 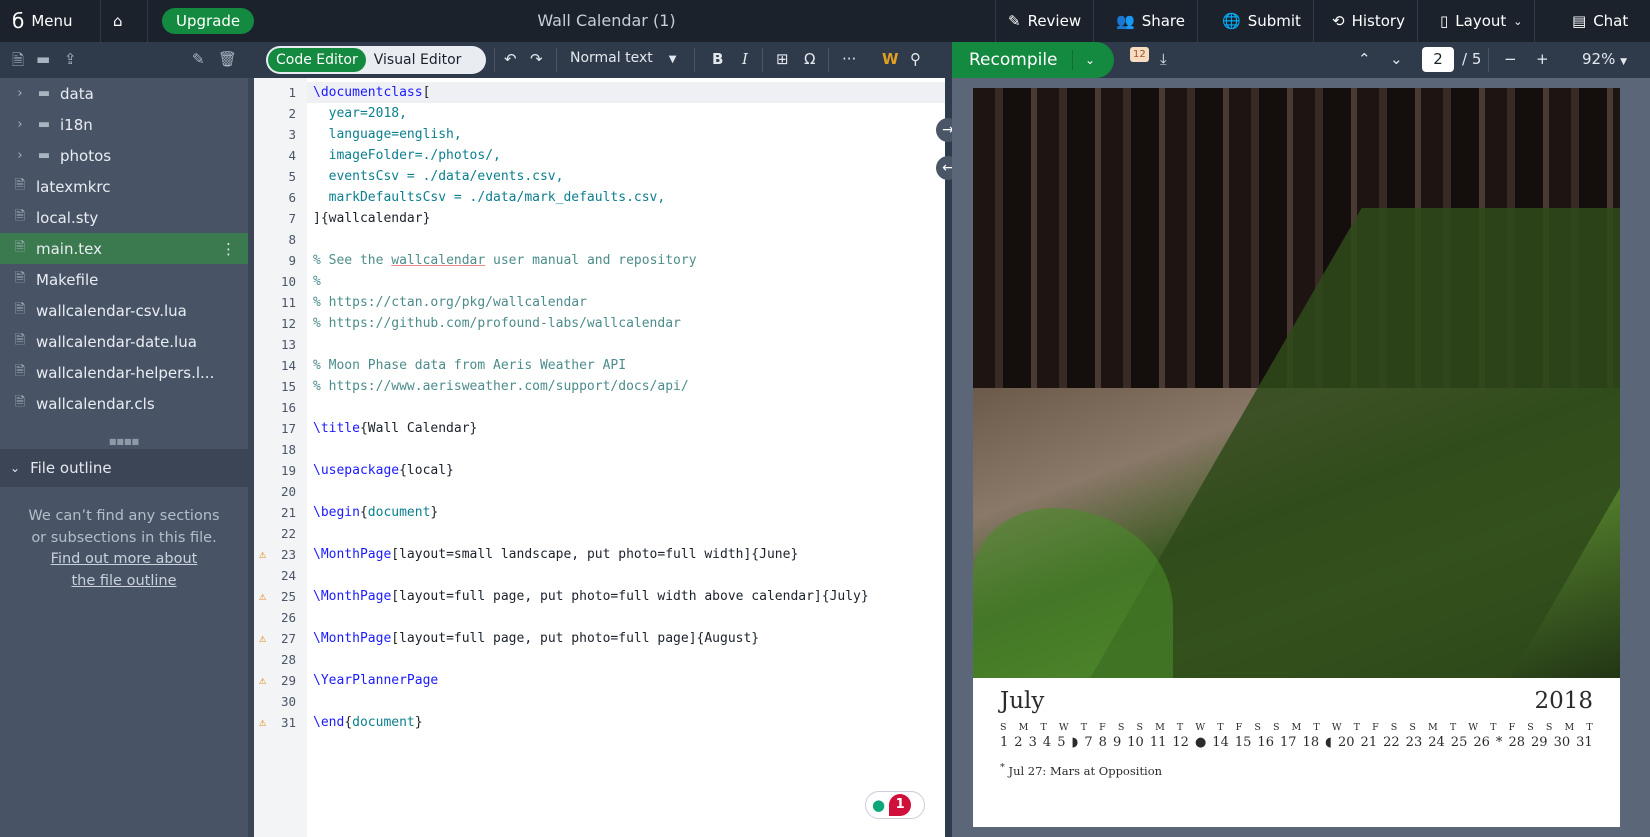 I want to click on recompile-button: Recompile ⌄, so click(x=1033, y=60).